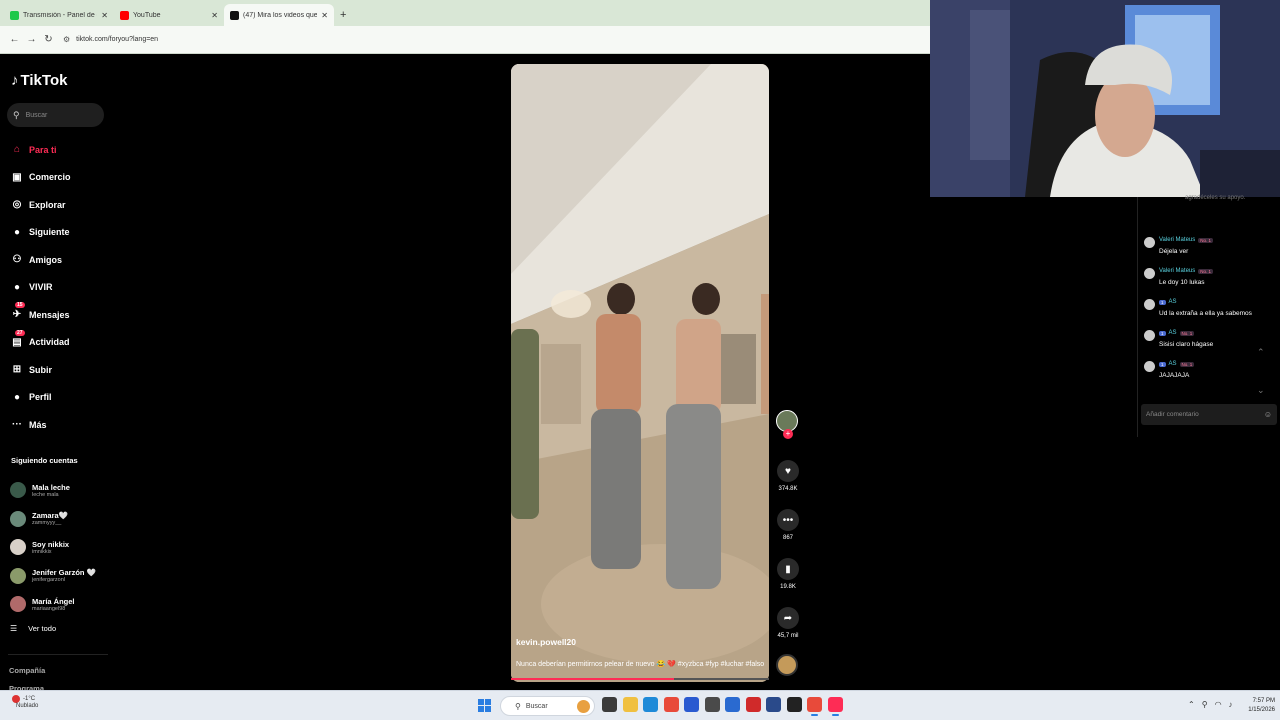 The width and height of the screenshot is (1280, 720). Describe the element at coordinates (279, 15) in the screenshot. I see `browser-tab: (47) Mira los videos que son ten✕` at that location.